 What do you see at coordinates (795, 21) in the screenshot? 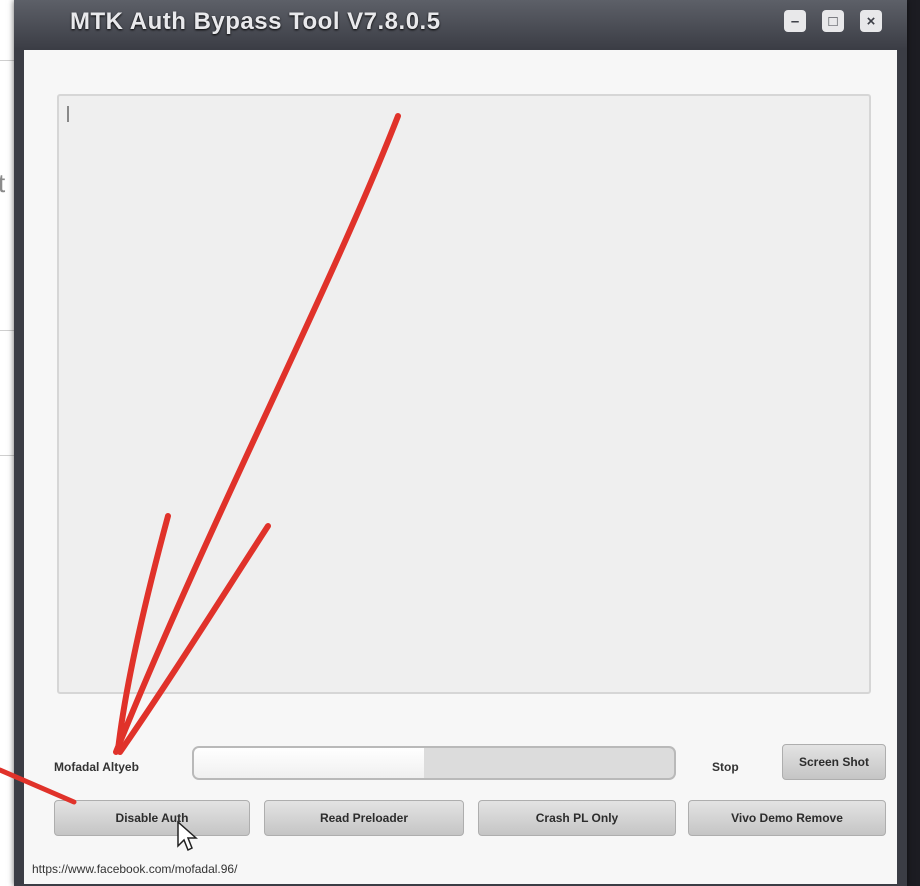
I see `minimize-icon: –` at bounding box center [795, 21].